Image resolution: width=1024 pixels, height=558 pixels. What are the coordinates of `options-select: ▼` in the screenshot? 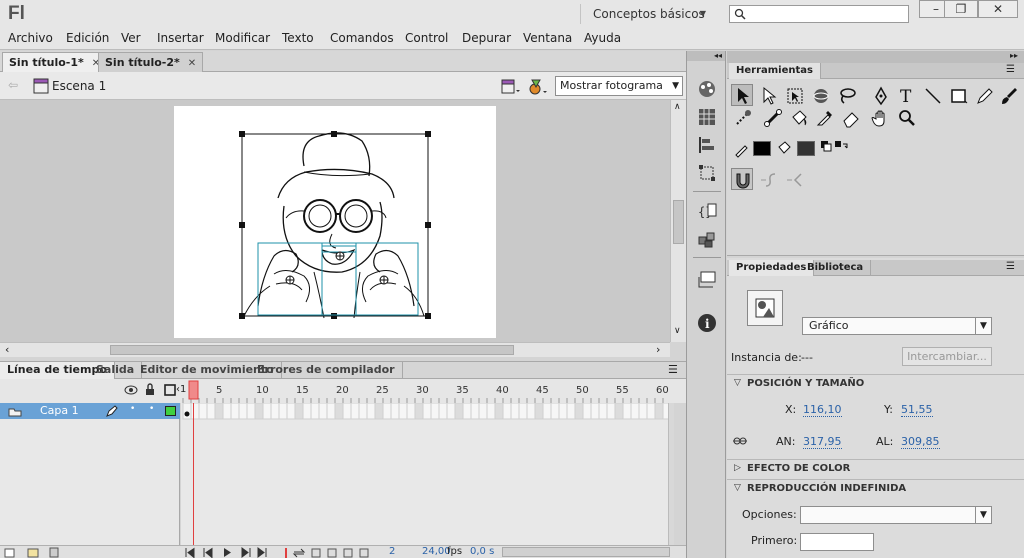 It's located at (896, 515).